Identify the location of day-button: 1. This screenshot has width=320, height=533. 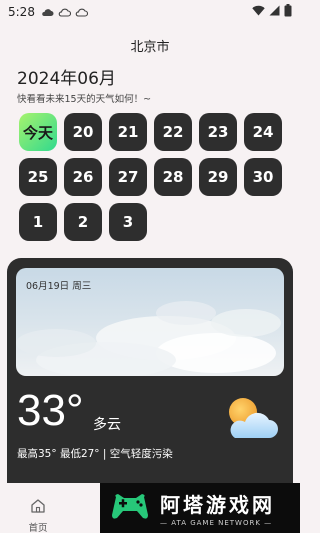
(38, 222).